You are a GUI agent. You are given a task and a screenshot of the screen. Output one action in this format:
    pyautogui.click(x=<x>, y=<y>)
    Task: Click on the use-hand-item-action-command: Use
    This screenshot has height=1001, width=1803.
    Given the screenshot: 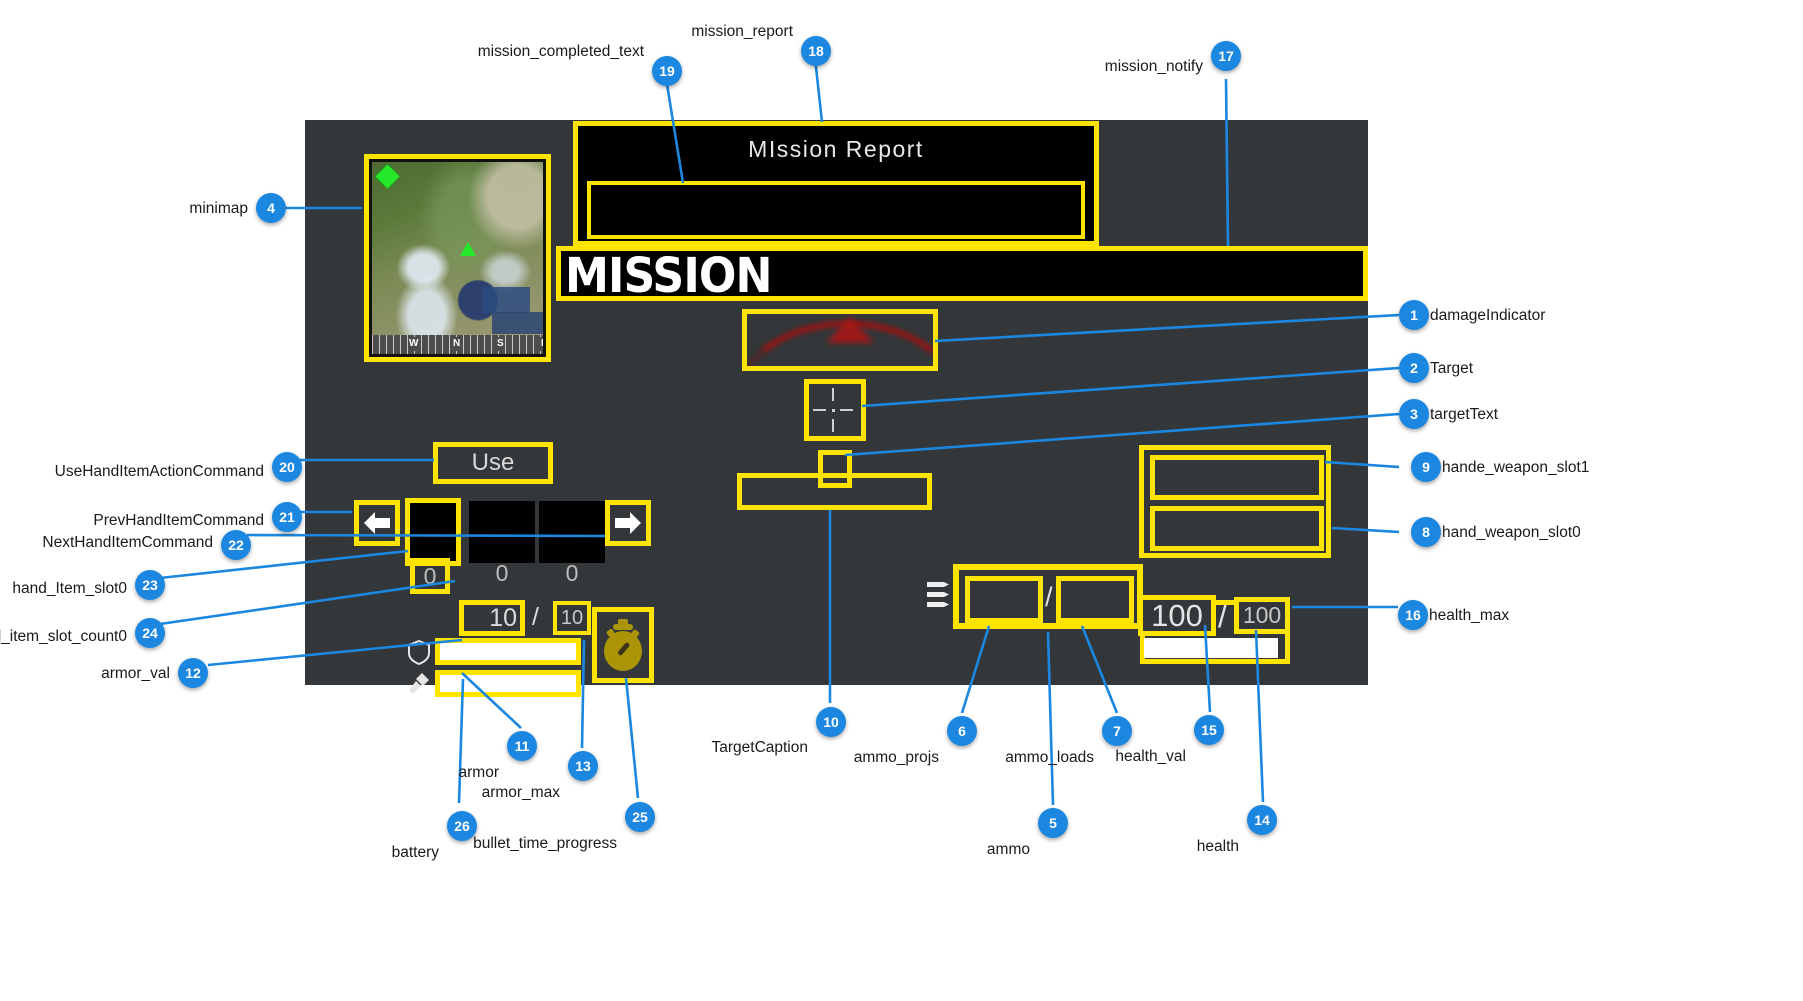 What is the action you would take?
    pyautogui.click(x=493, y=463)
    